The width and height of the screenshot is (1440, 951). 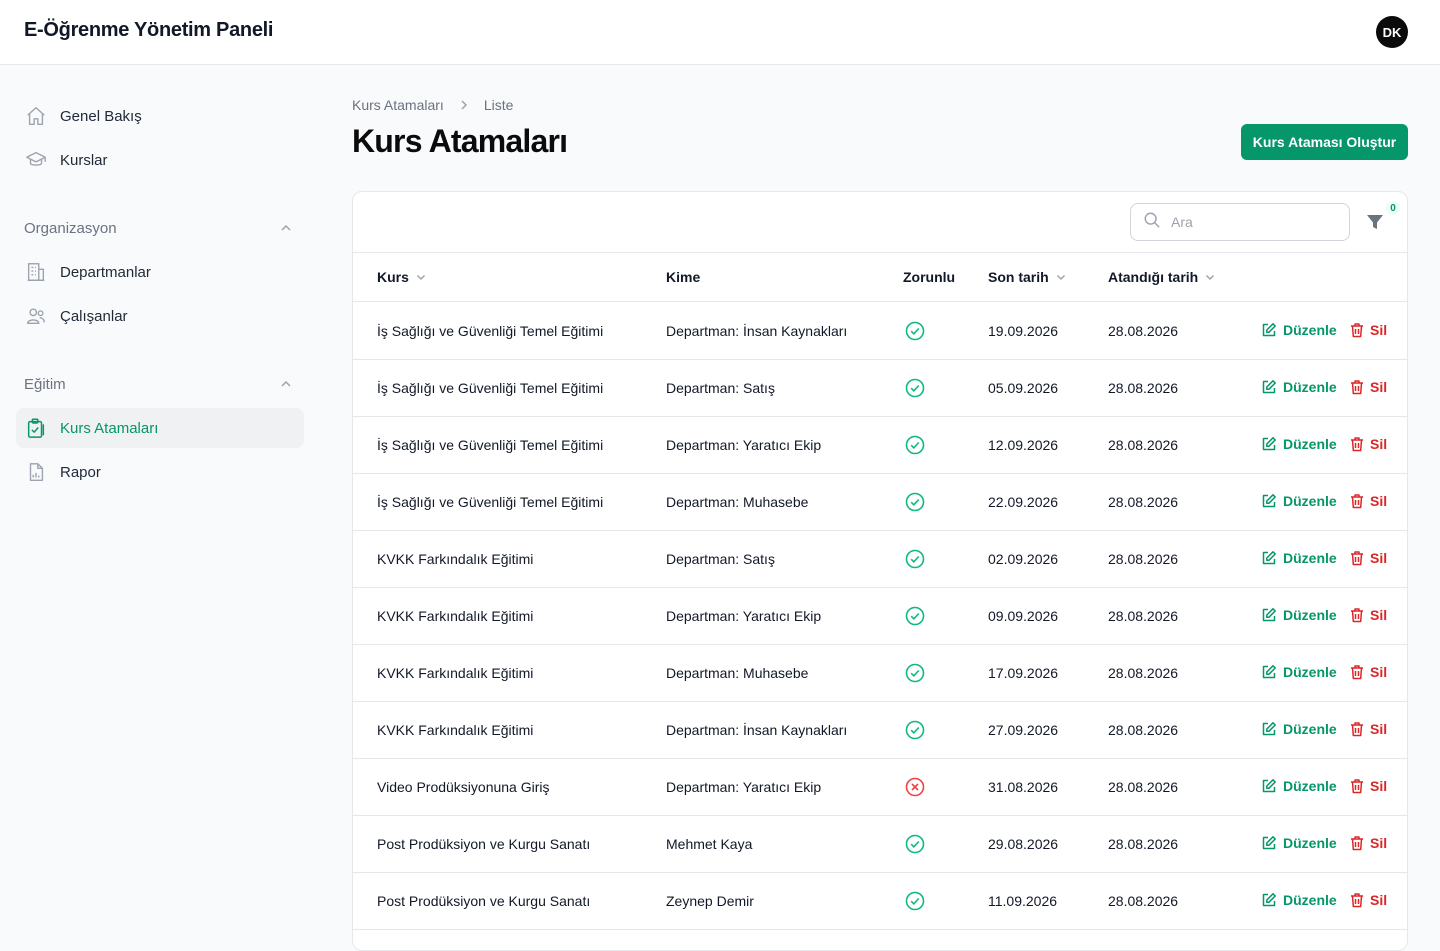 What do you see at coordinates (915, 787) in the screenshot?
I see `x-circle-icon` at bounding box center [915, 787].